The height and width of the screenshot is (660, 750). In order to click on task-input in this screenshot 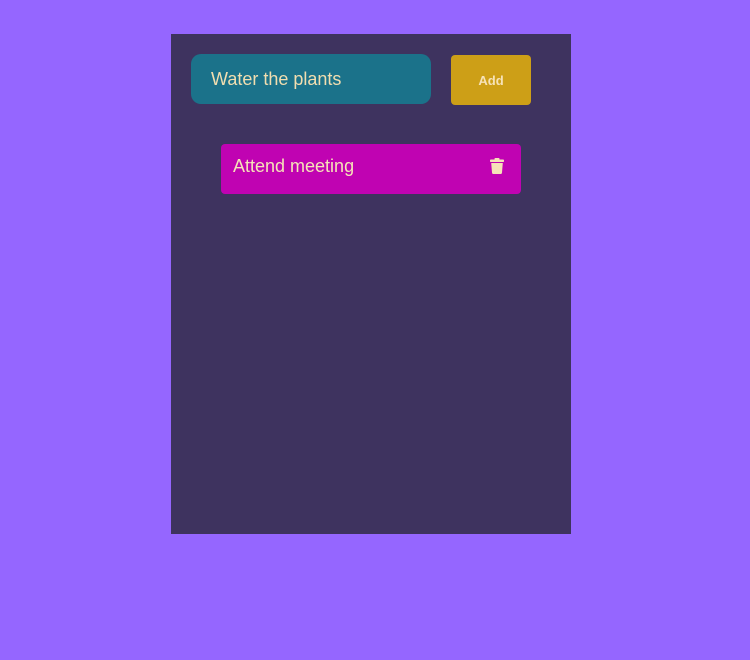, I will do `click(311, 79)`.